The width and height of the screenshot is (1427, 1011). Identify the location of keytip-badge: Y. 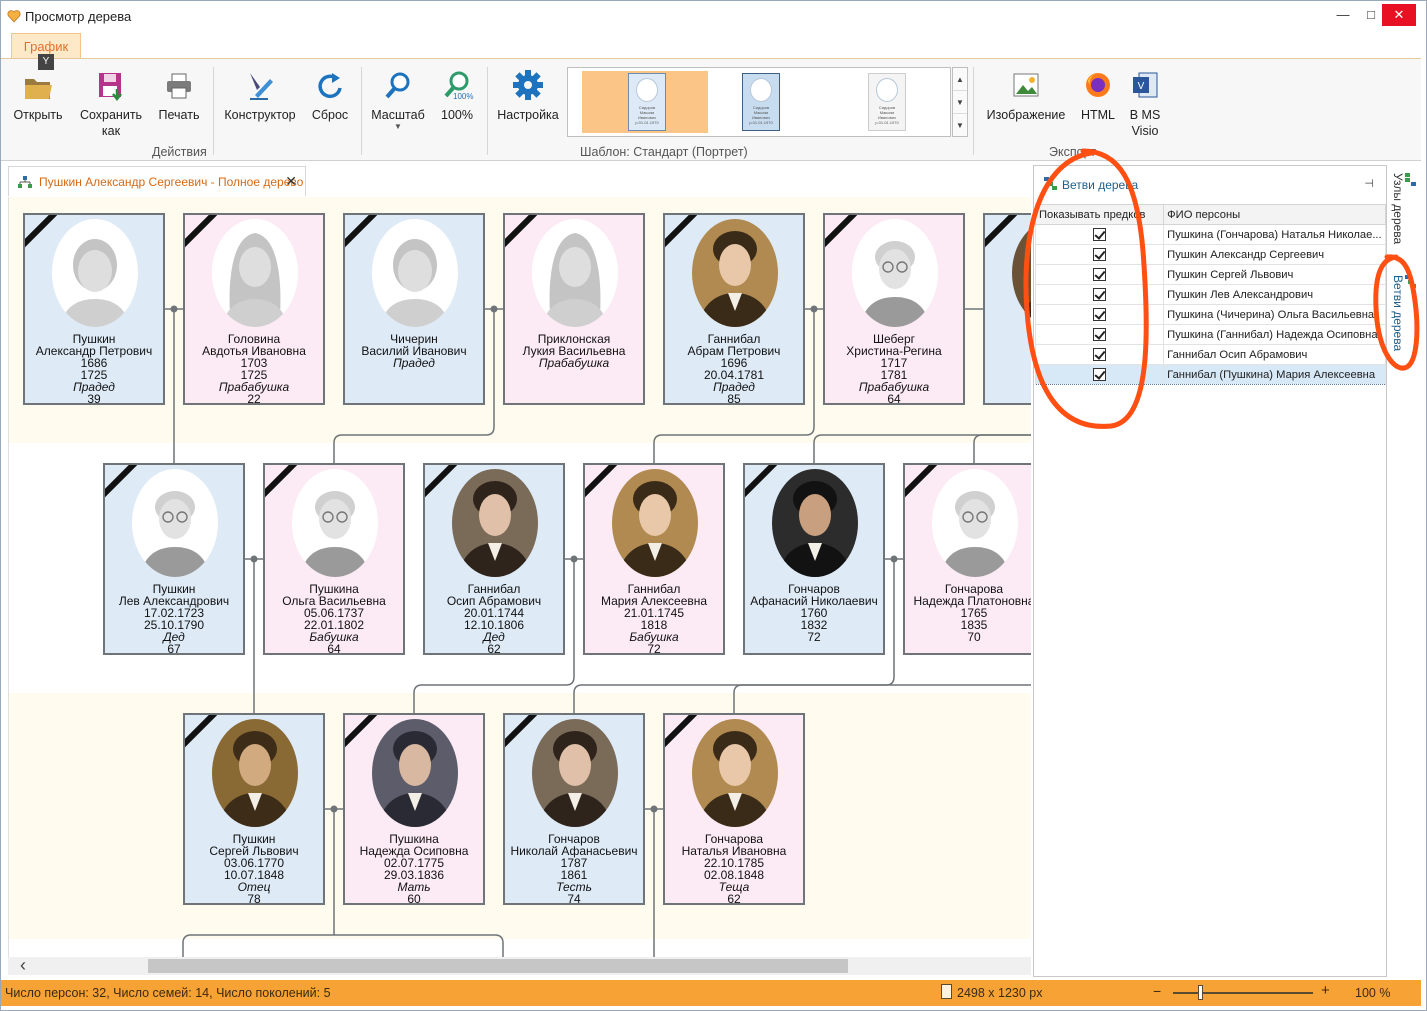
(46, 62).